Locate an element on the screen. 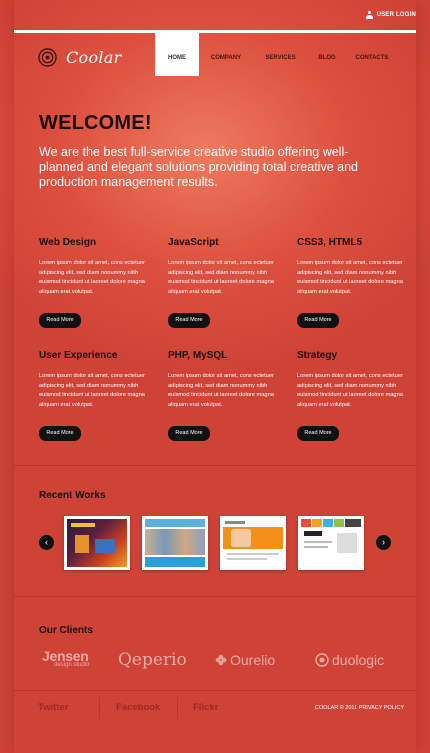  user-icon is located at coordinates (369, 15).